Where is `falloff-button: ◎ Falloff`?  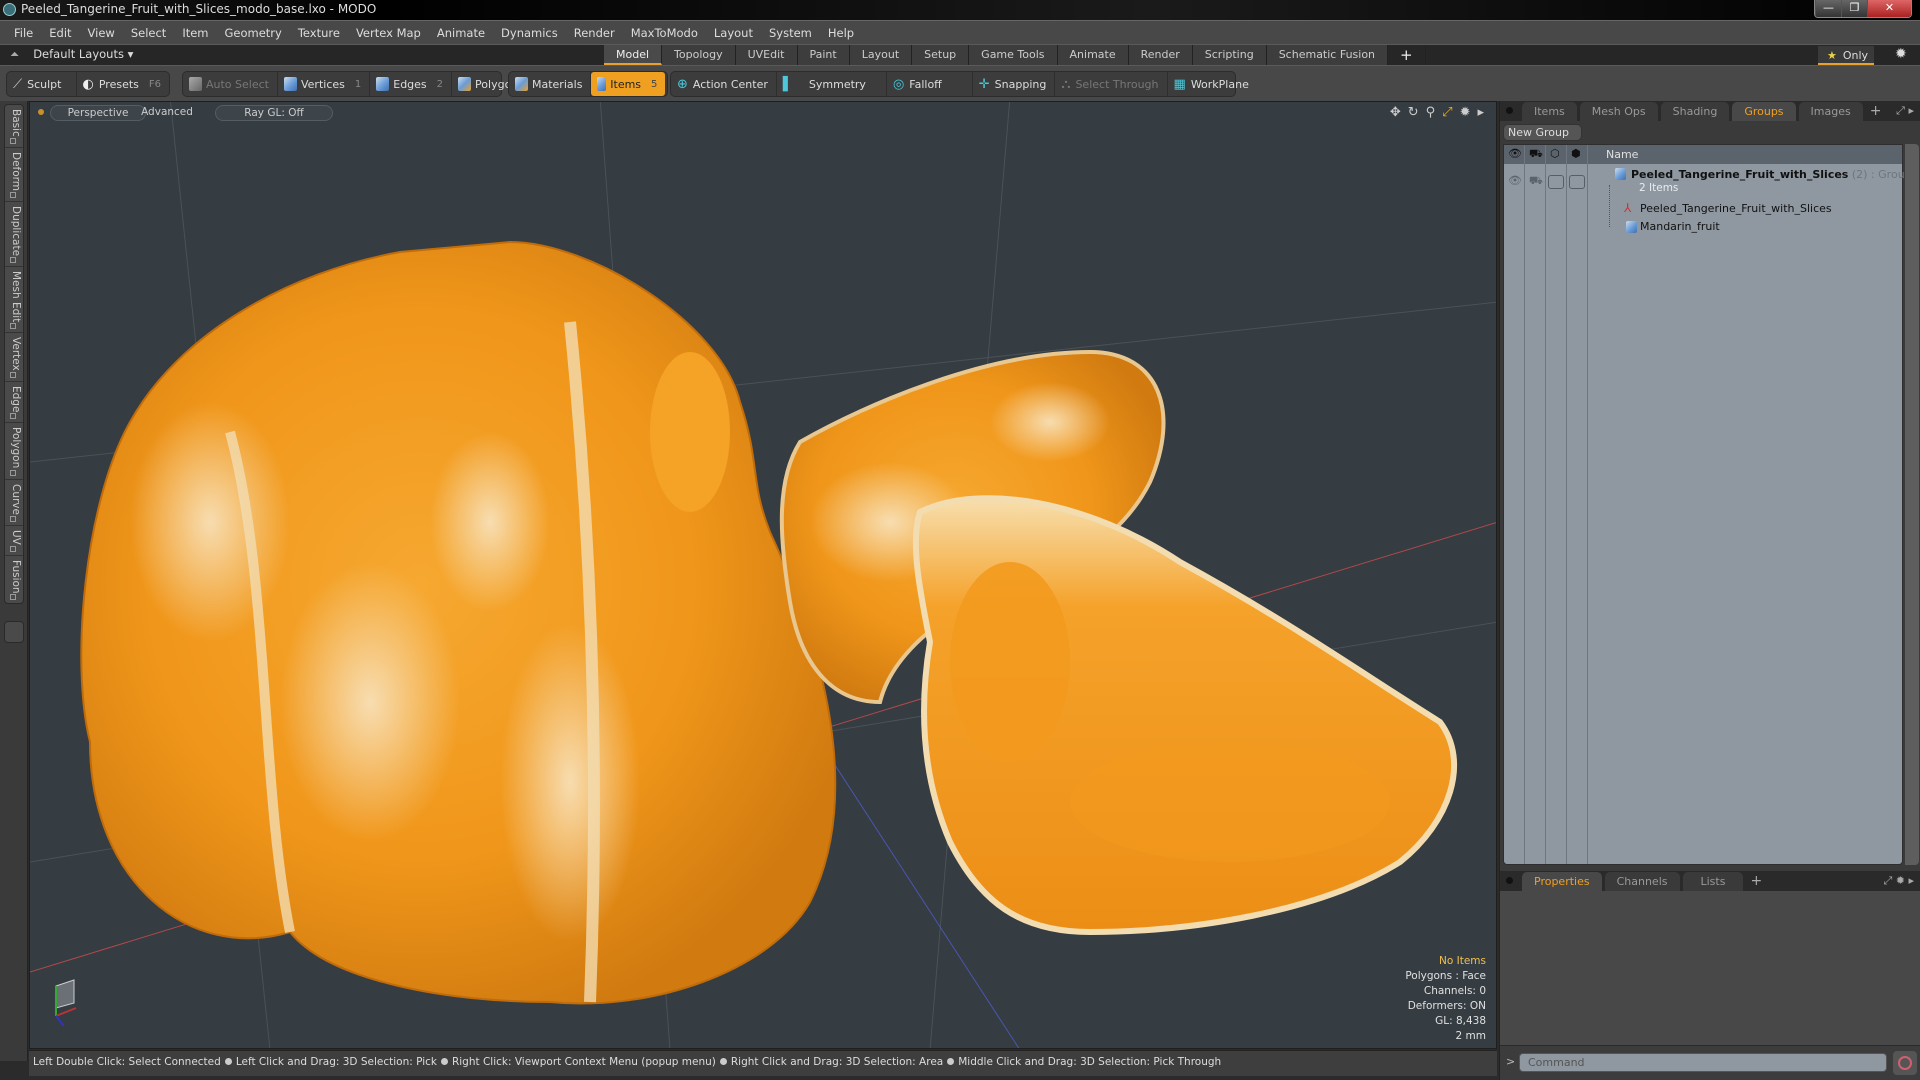 falloff-button: ◎ Falloff is located at coordinates (930, 84).